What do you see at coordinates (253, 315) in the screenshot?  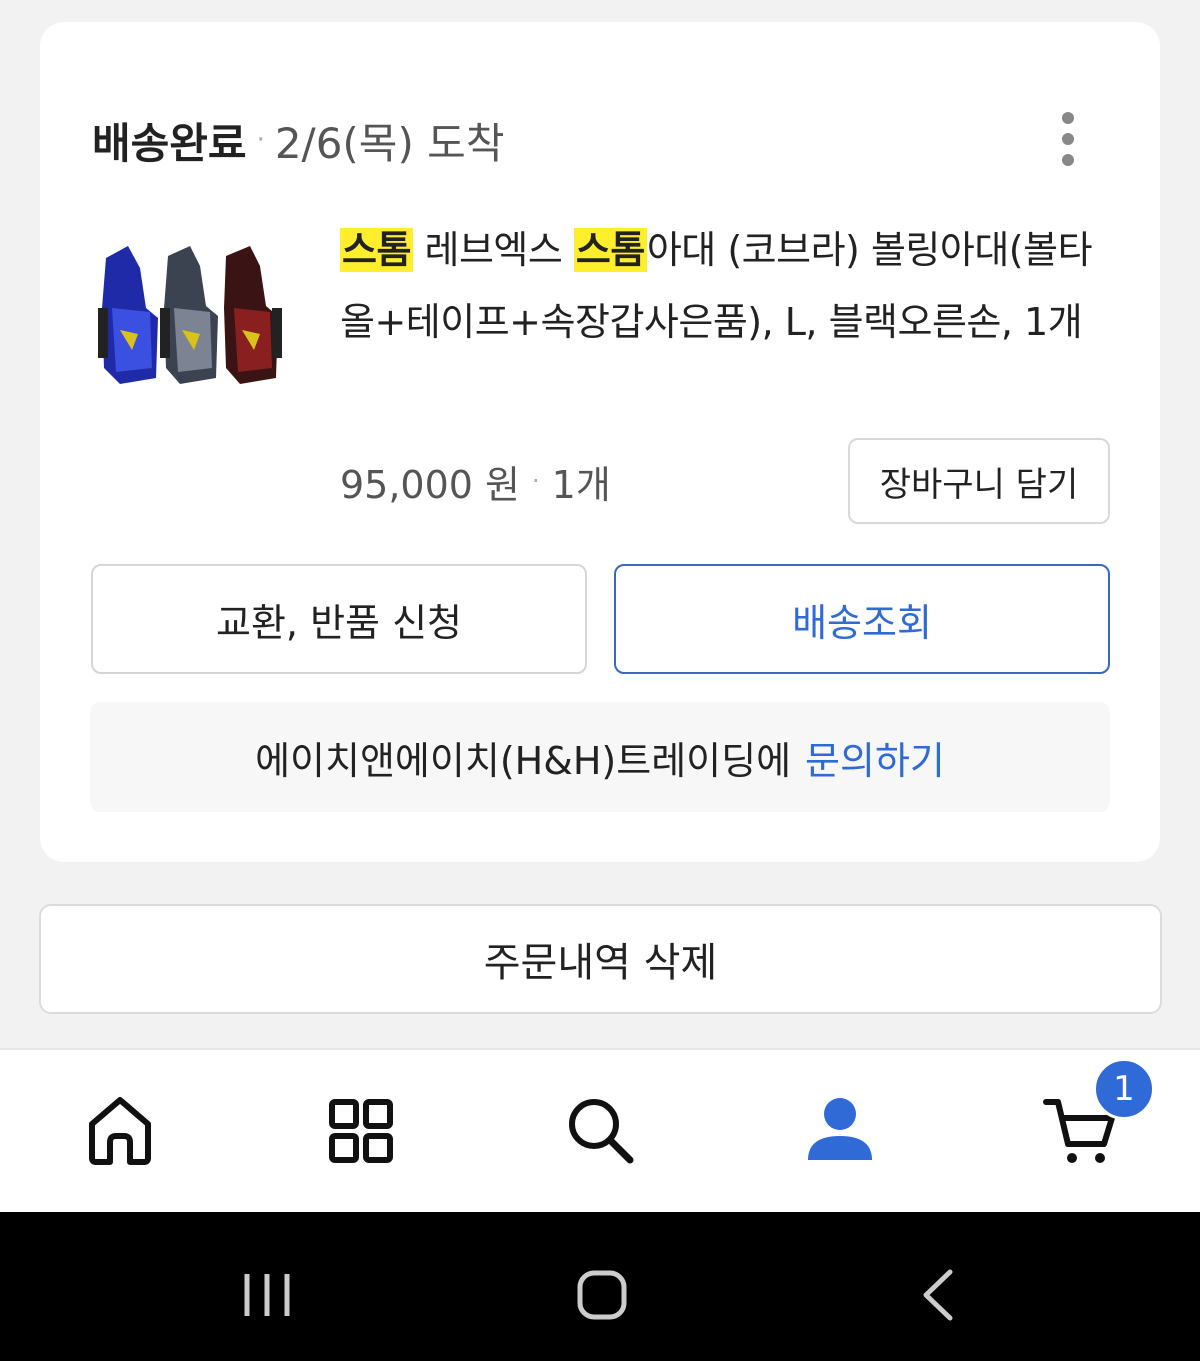 I see `wrist-support-red` at bounding box center [253, 315].